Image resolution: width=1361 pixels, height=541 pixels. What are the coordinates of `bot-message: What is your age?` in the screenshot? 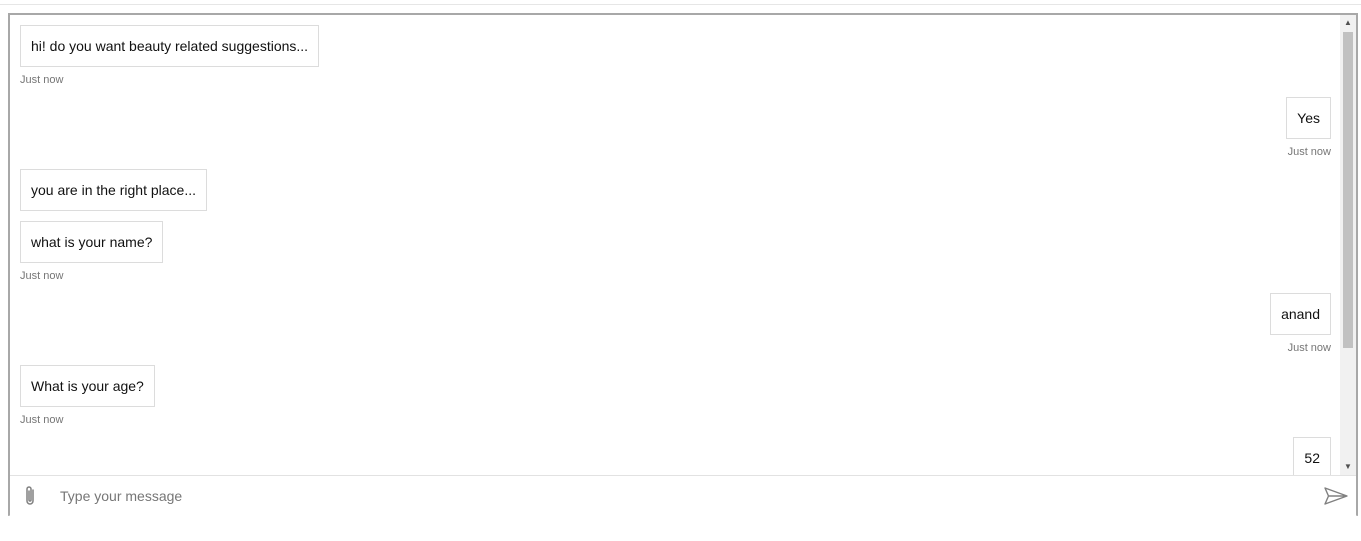 It's located at (87, 386).